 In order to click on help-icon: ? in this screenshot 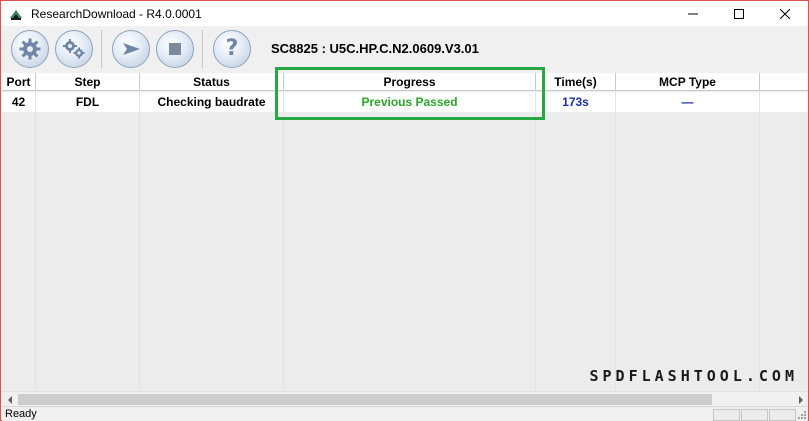, I will do `click(232, 48)`.